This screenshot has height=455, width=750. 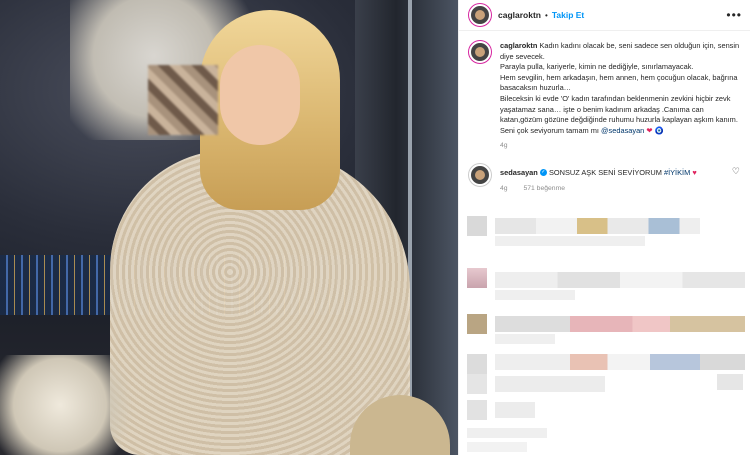 What do you see at coordinates (543, 173) in the screenshot?
I see `verified-badge-icon: ✓` at bounding box center [543, 173].